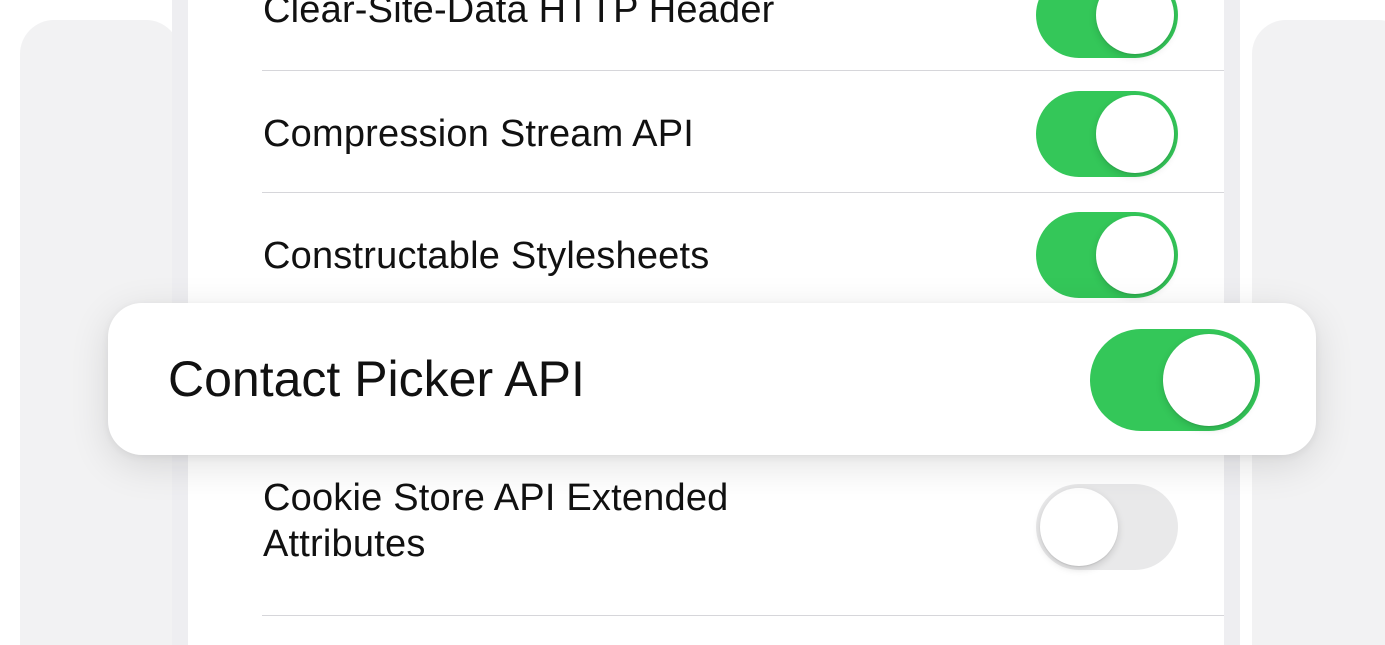  I want to click on row-label: Constructable Stylesheets, so click(486, 256).